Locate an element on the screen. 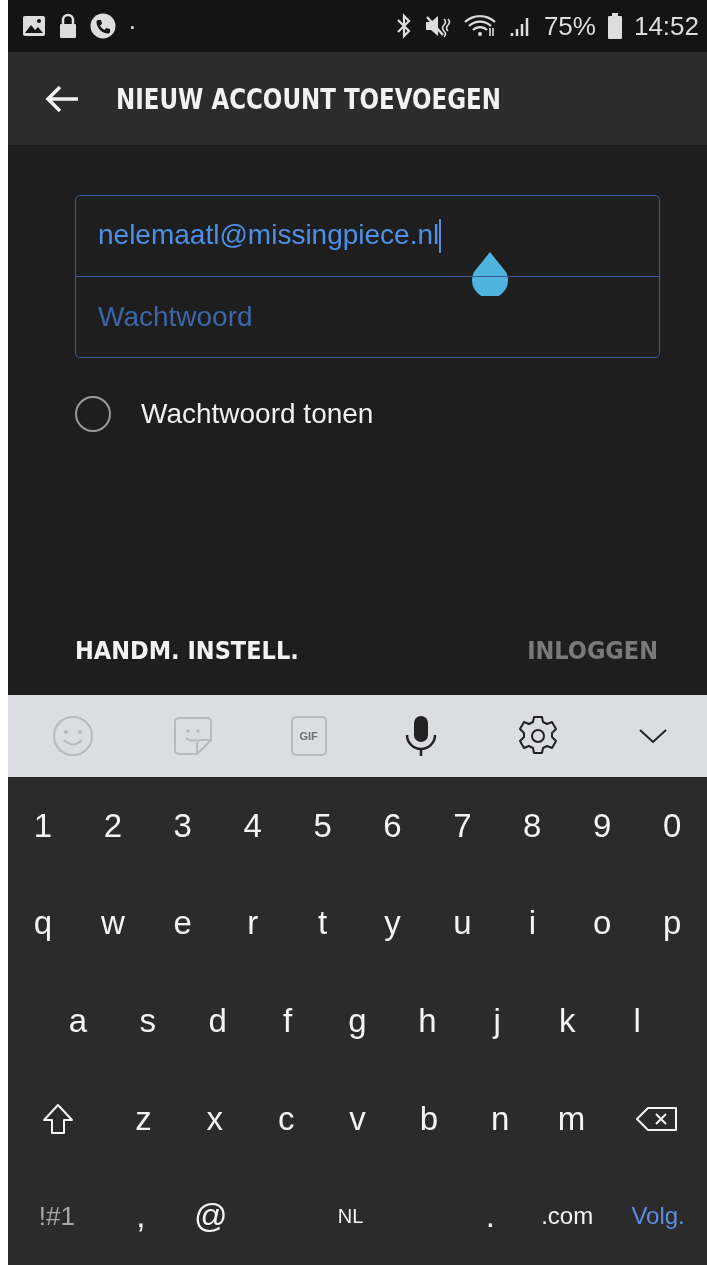  keyboard-key: m is located at coordinates (571, 1118).